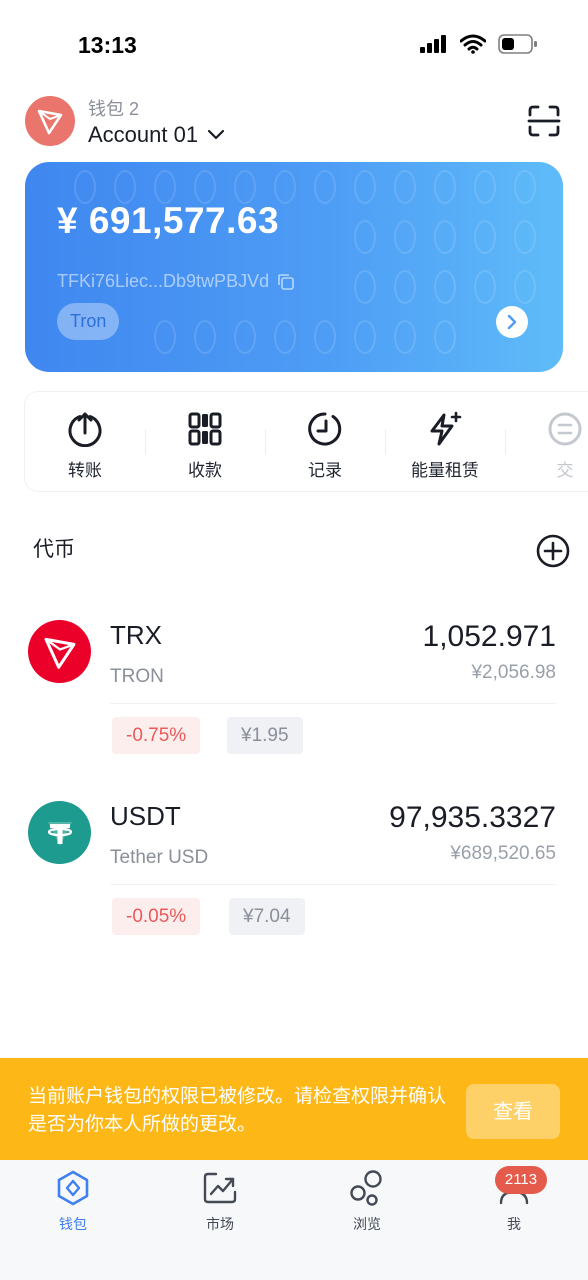 Image resolution: width=588 pixels, height=1280 pixels. Describe the element at coordinates (521, 1180) in the screenshot. I see `notification-badge: 2113` at that location.